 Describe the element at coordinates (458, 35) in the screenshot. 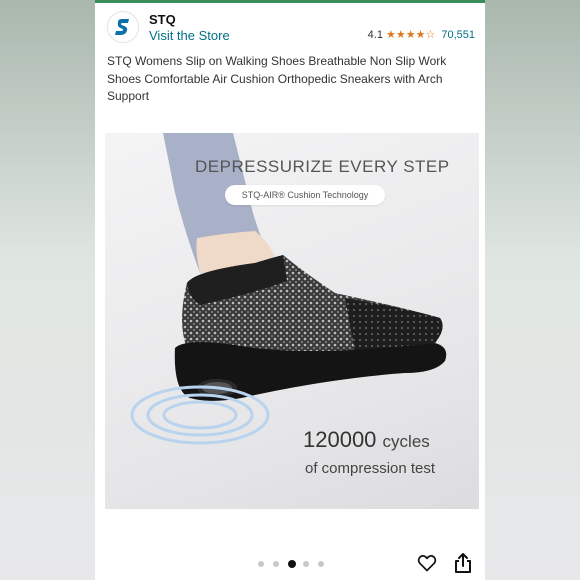

I see `rating-count-link: 70,551` at that location.